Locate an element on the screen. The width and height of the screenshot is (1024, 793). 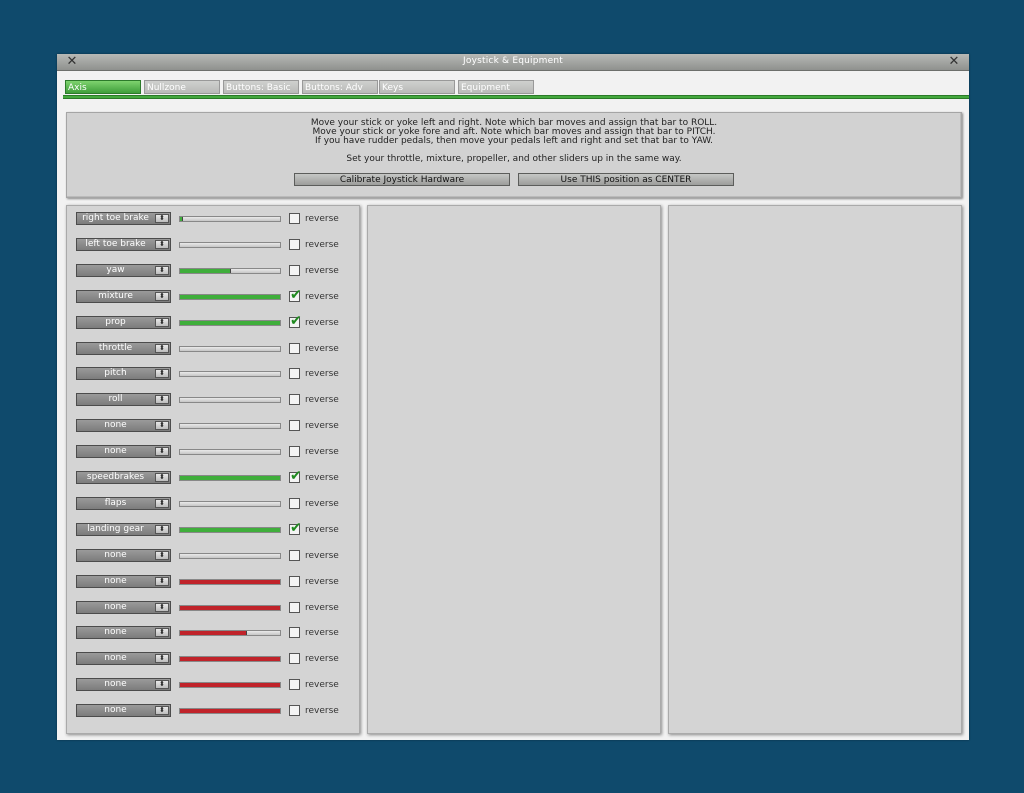
tab-equipment: Equipment is located at coordinates (496, 87).